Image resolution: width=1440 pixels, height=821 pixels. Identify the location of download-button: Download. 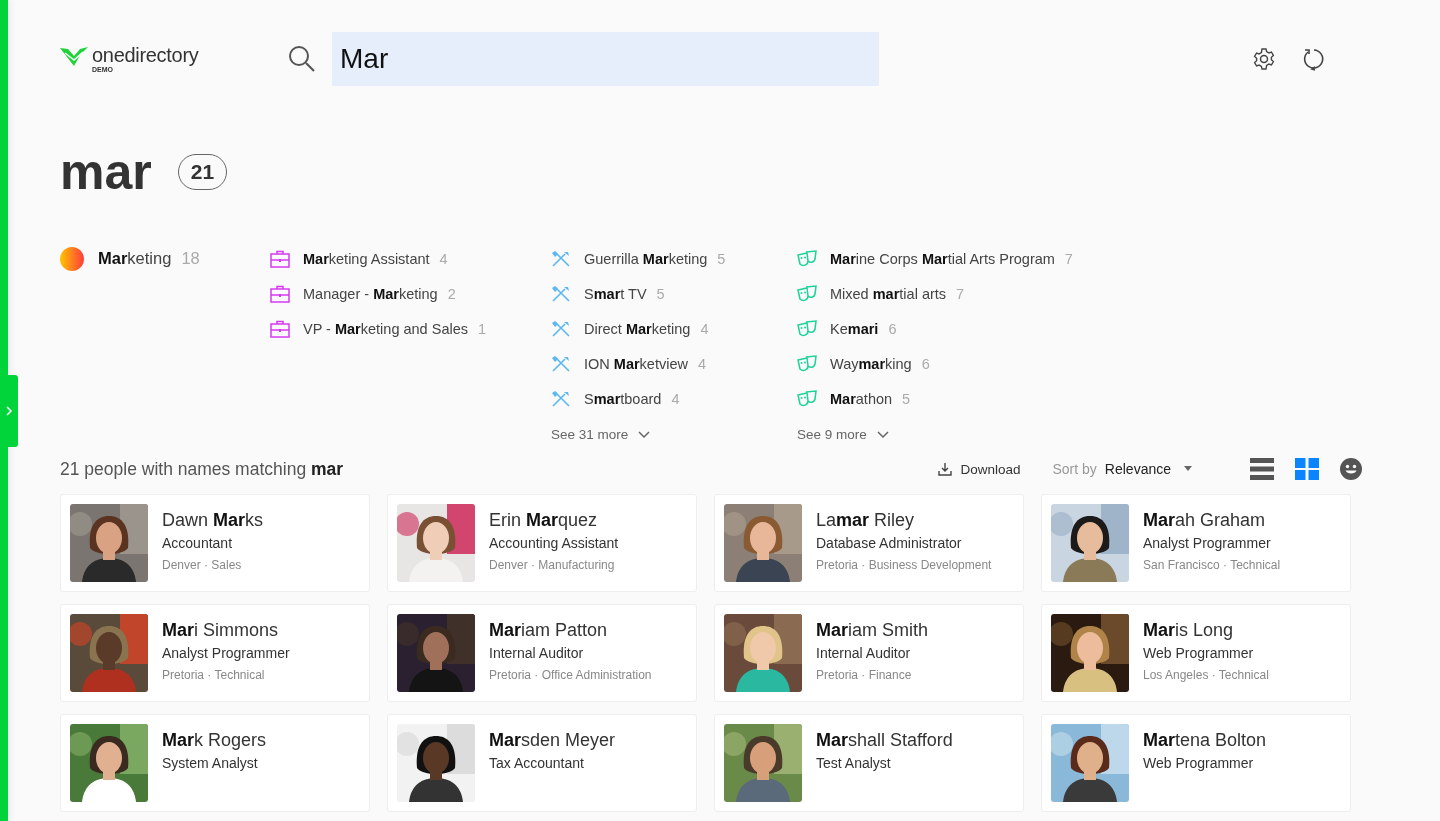
(979, 469).